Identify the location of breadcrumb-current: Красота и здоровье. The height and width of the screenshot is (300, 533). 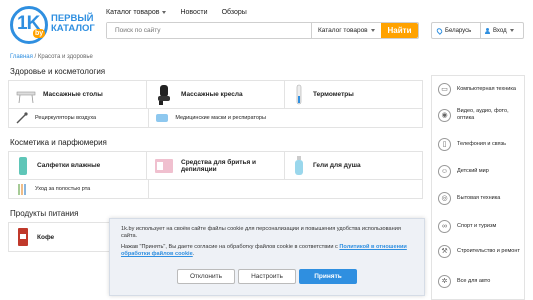
(65, 57).